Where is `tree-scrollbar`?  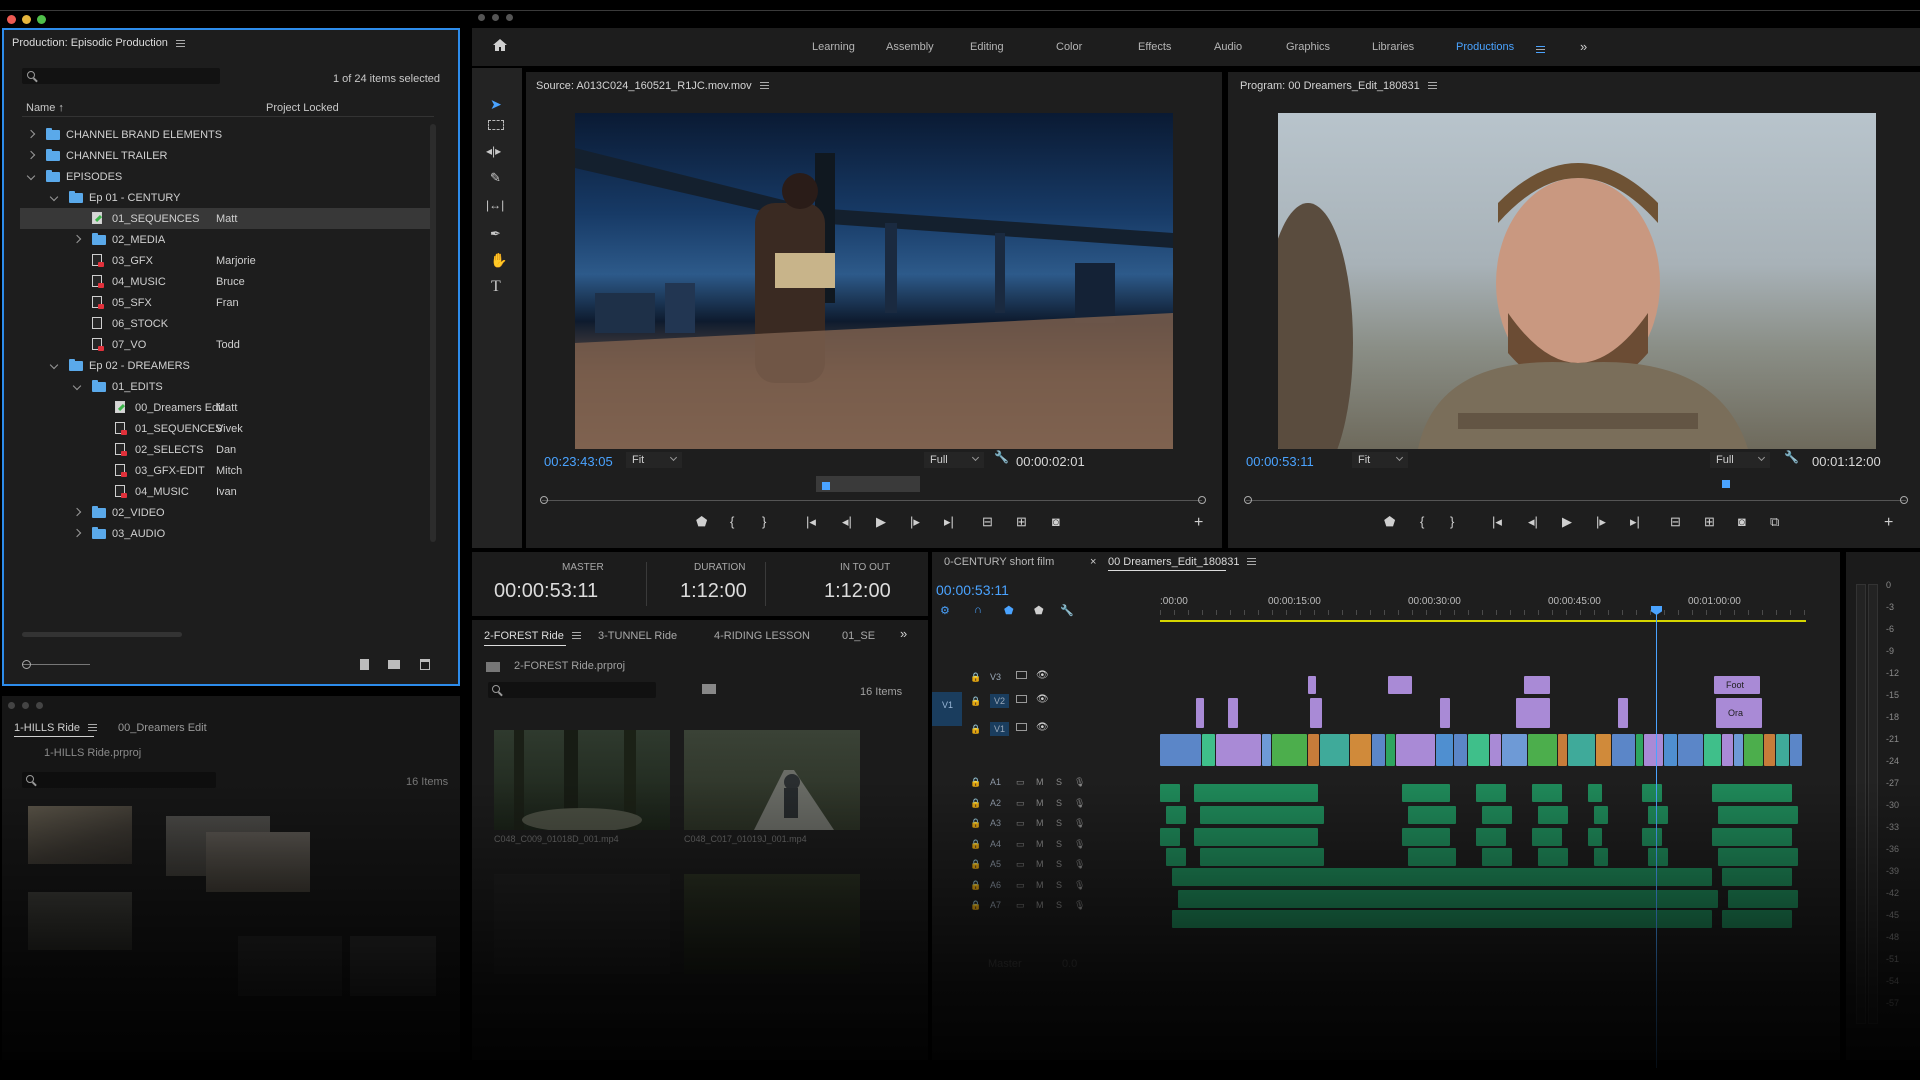
tree-scrollbar is located at coordinates (433, 333).